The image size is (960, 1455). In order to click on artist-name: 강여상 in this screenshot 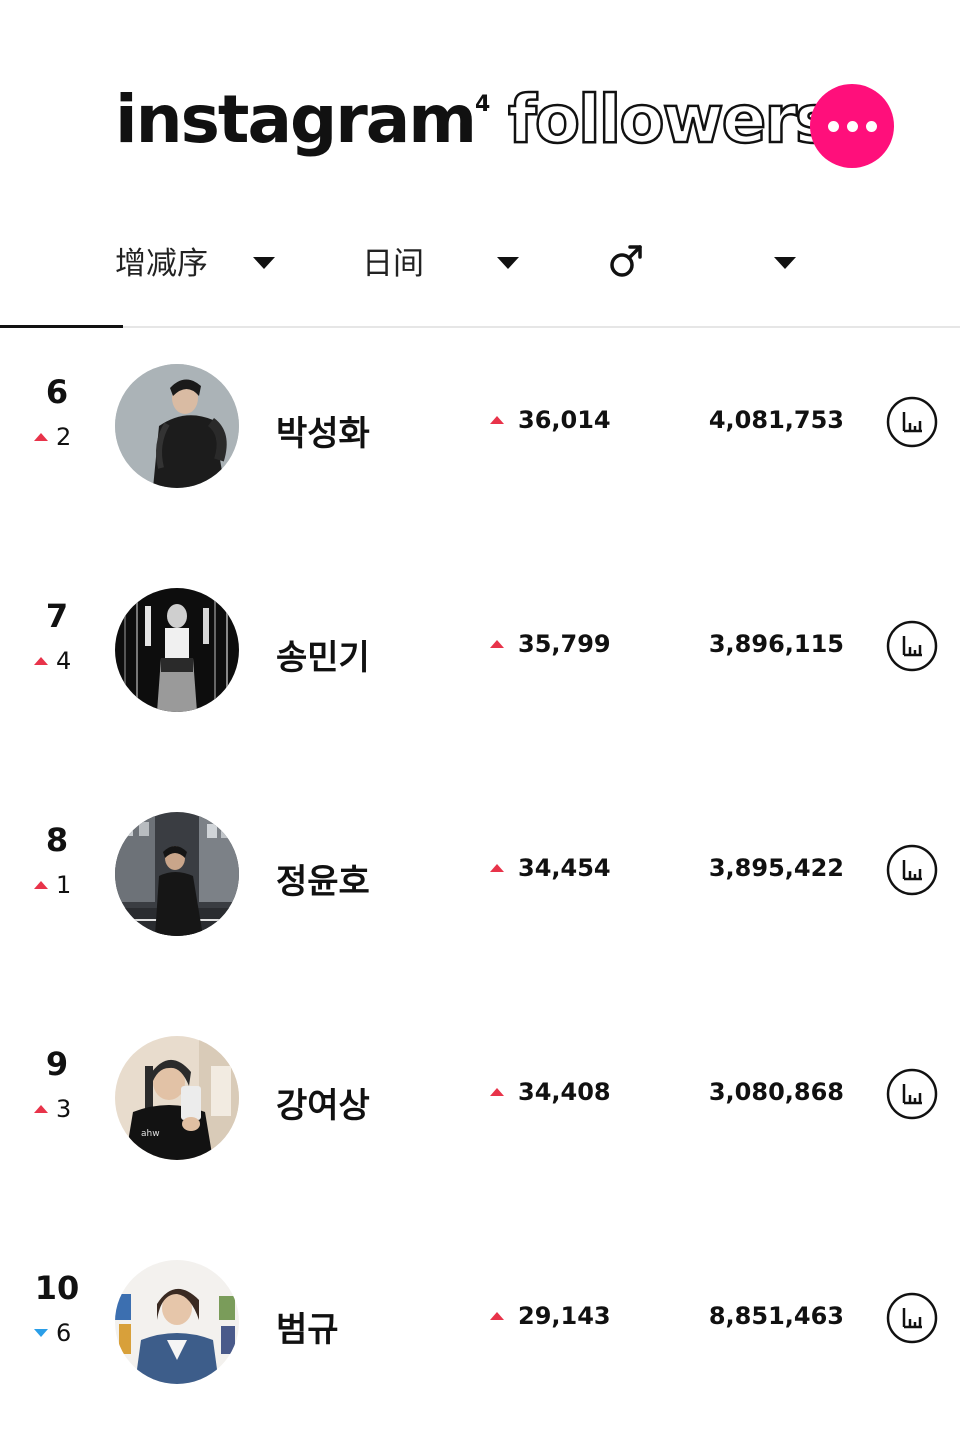, I will do `click(323, 1106)`.